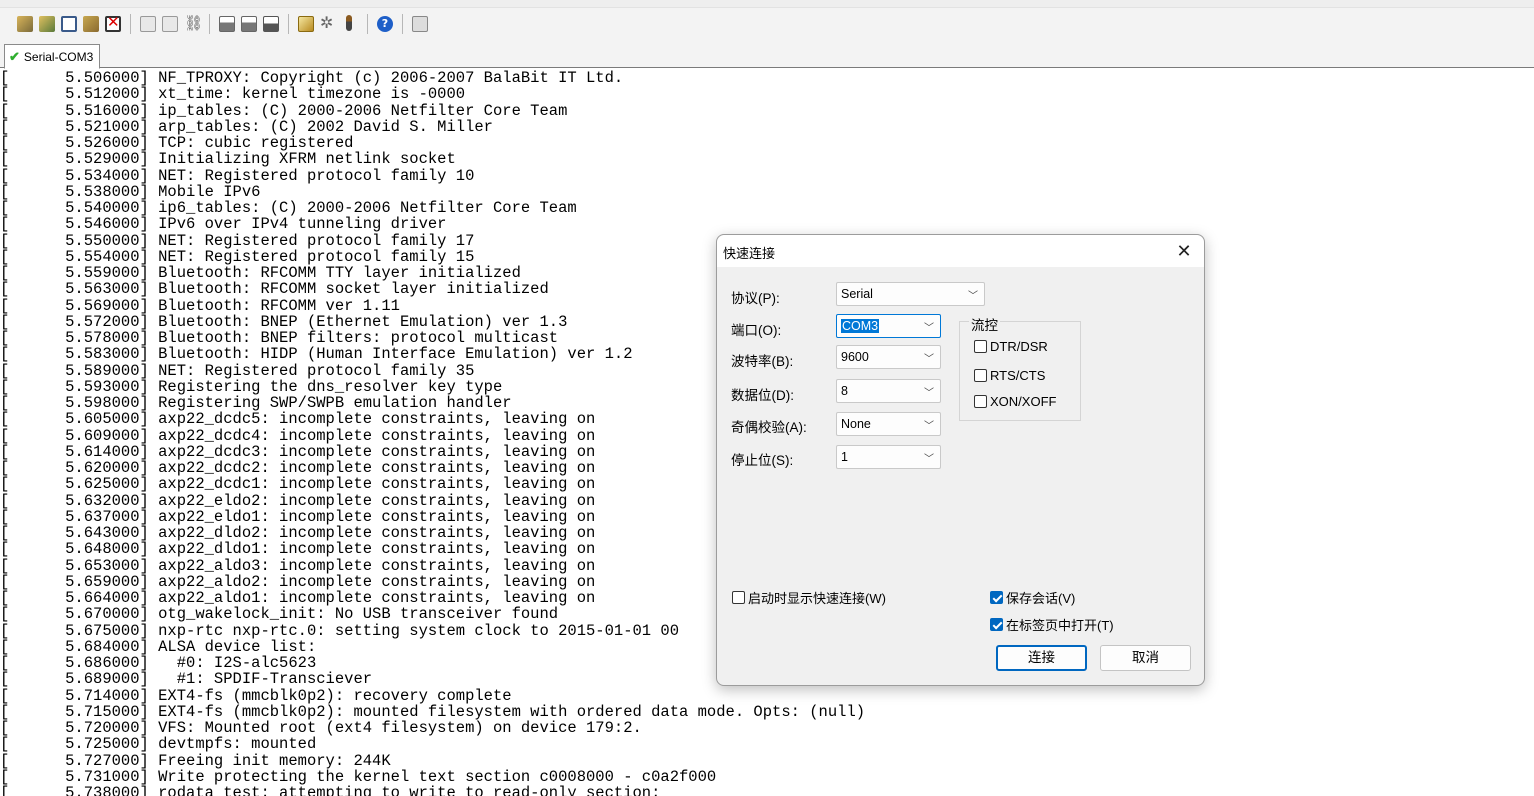 Image resolution: width=1534 pixels, height=796 pixels. What do you see at coordinates (58, 56) in the screenshot?
I see `tab-label: Serial-COM3` at bounding box center [58, 56].